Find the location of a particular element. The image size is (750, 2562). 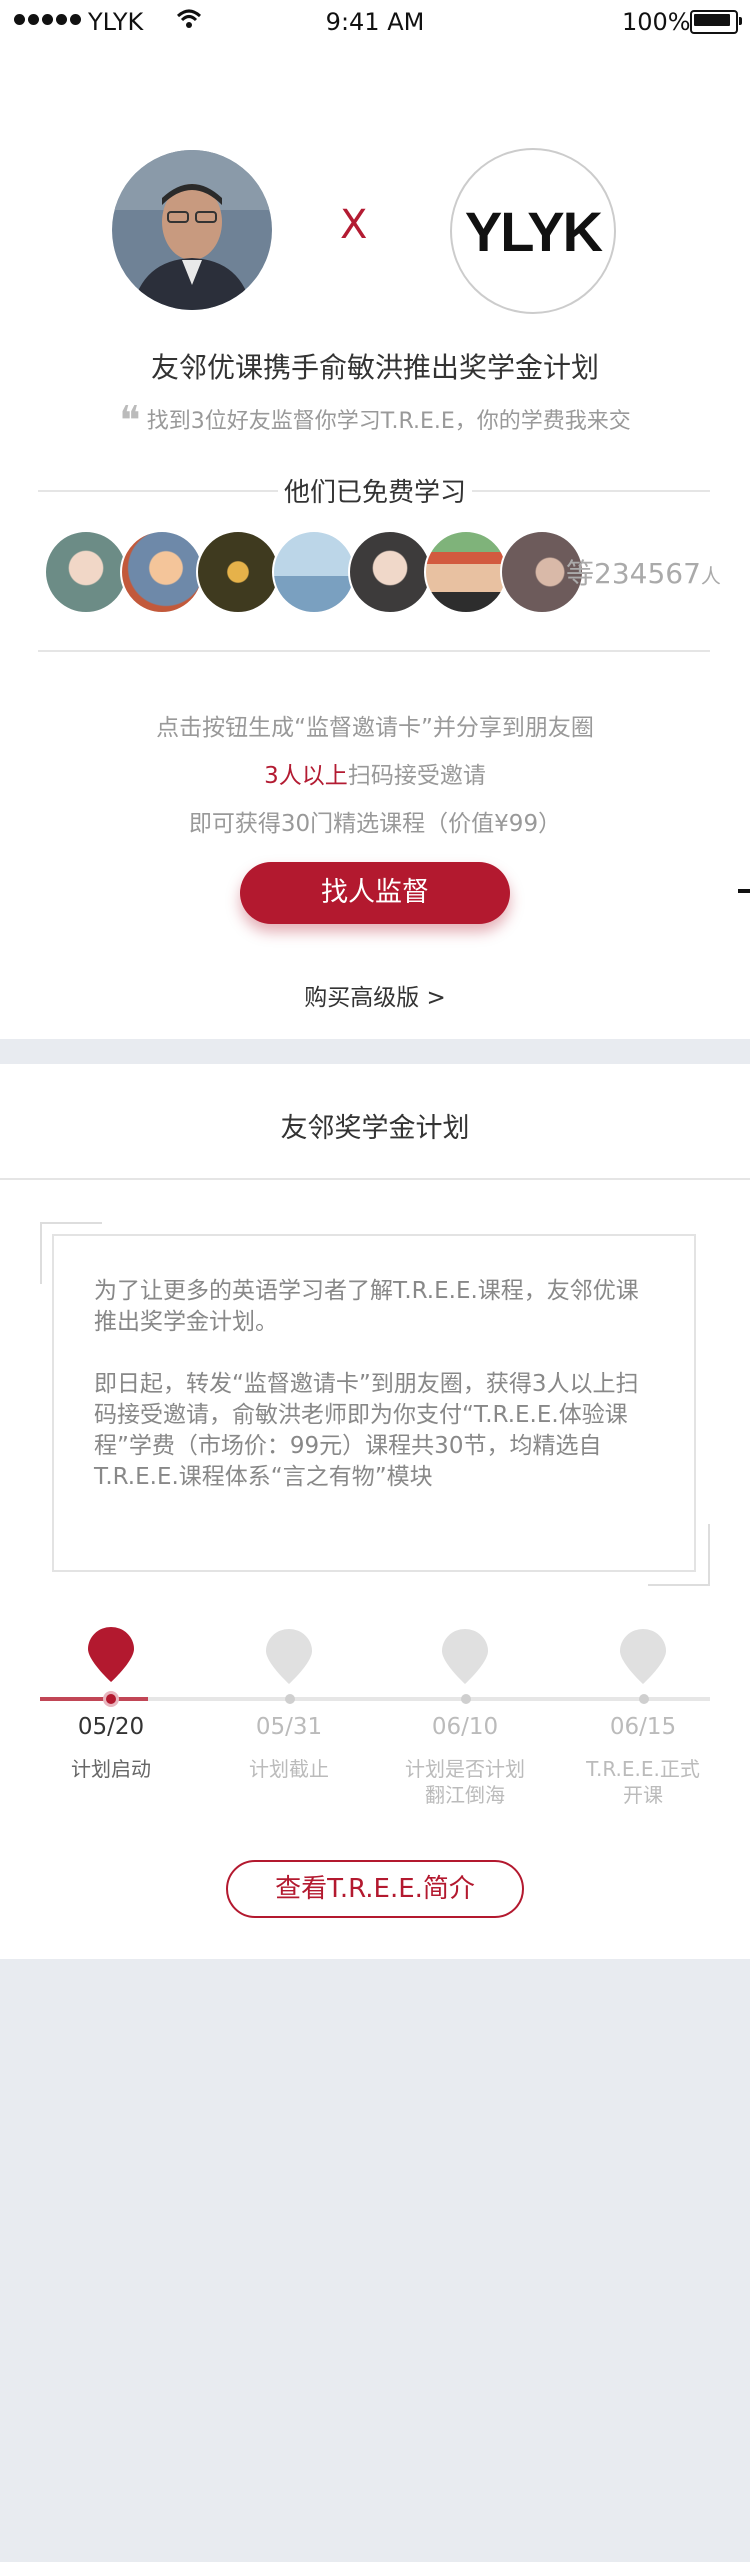

quote-icon: ❝ is located at coordinates (130, 421).